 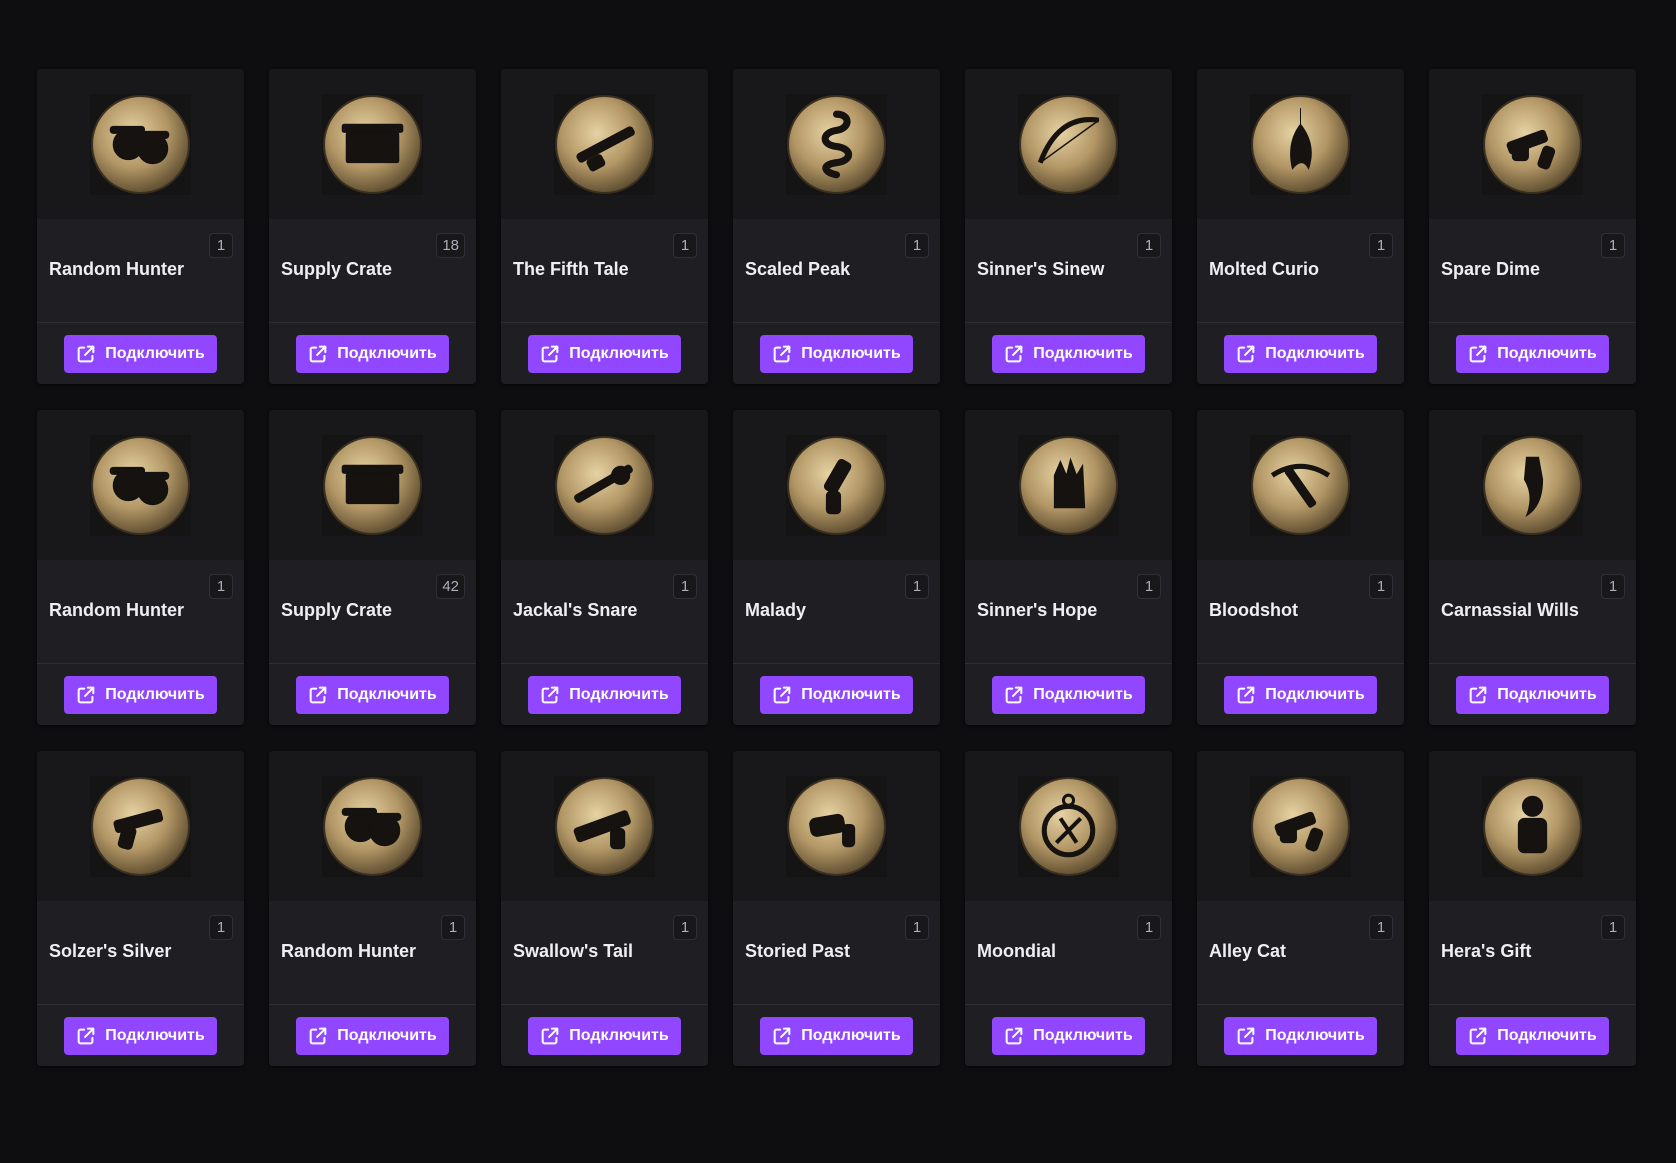 I want to click on feather-charm-icon, so click(x=1300, y=144).